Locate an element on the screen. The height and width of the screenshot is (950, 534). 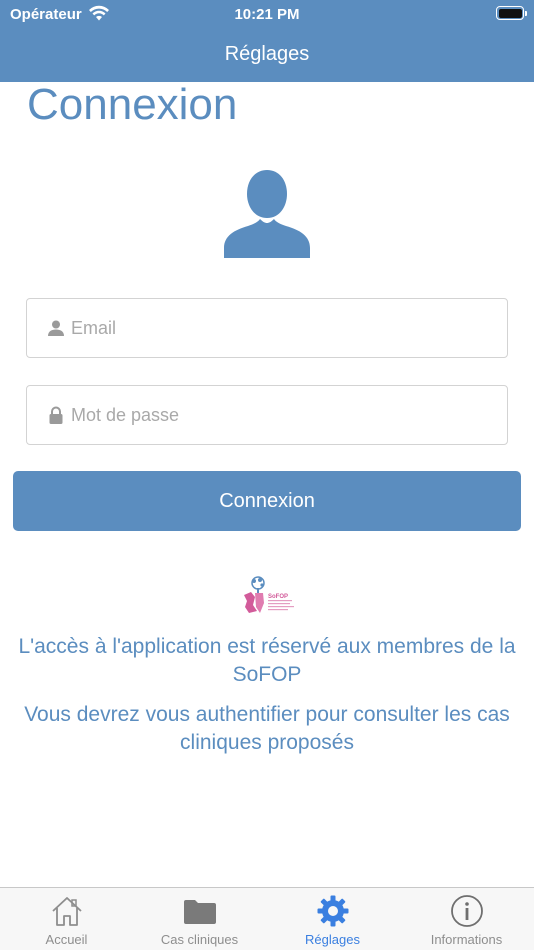
status-bar: Opérateur 10:21 PM is located at coordinates (267, 15).